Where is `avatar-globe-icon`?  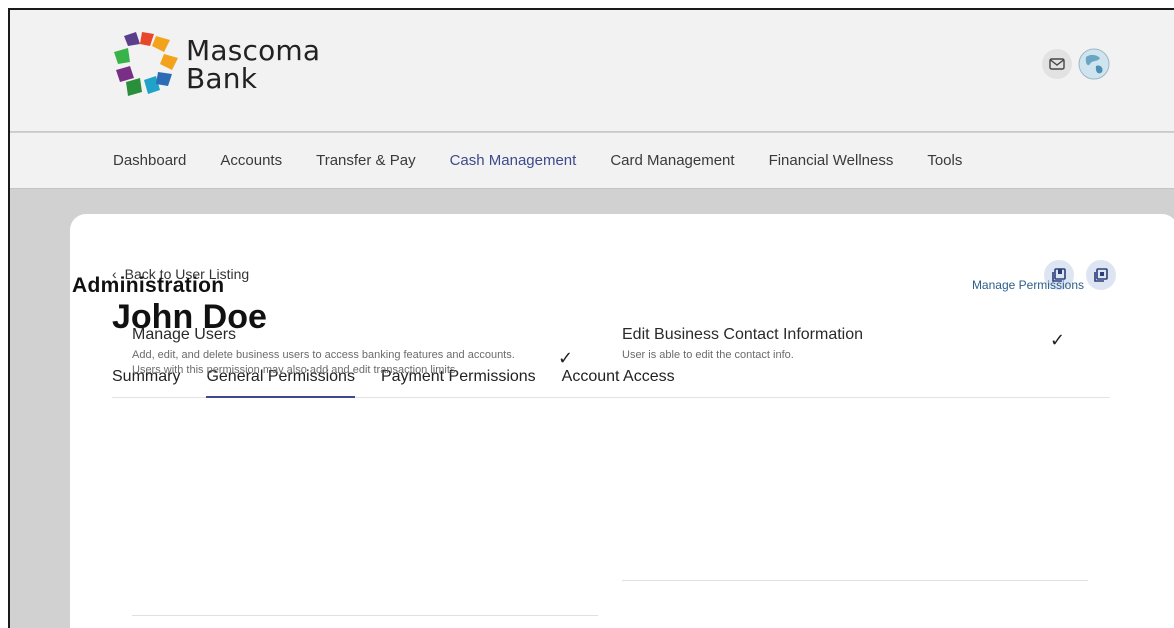
avatar-globe-icon is located at coordinates (1094, 64).